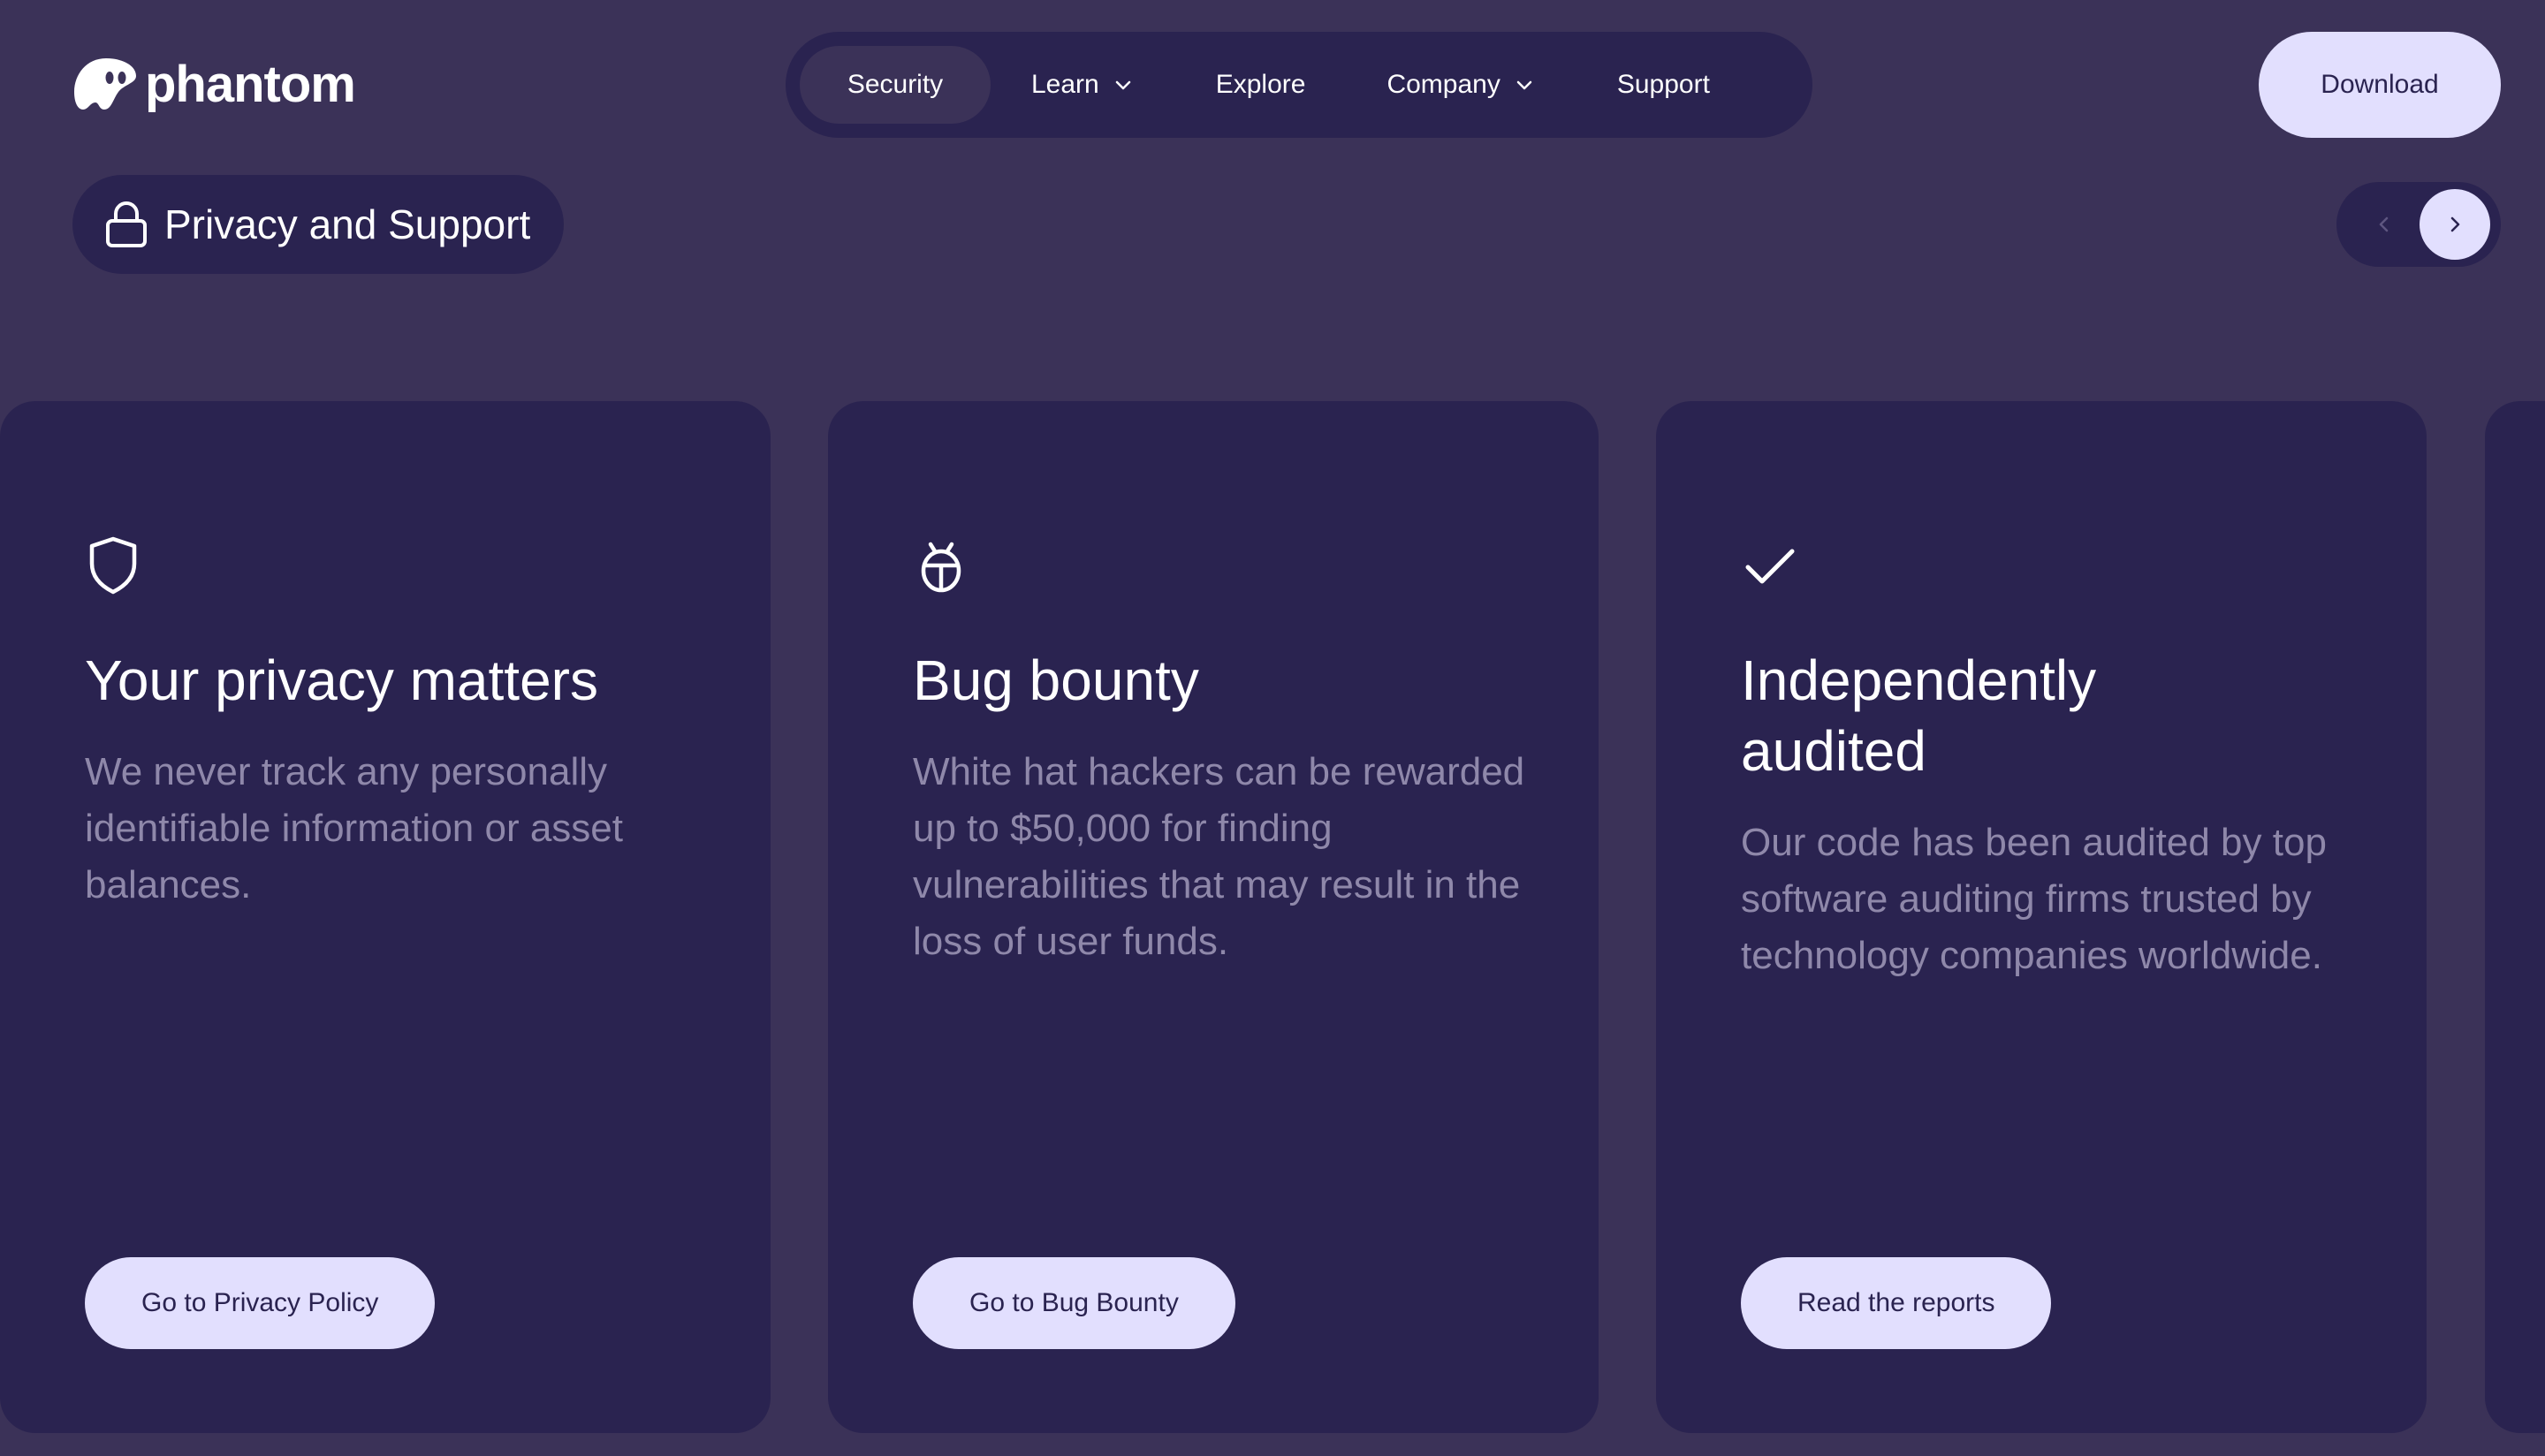 The width and height of the screenshot is (2545, 1456). I want to click on nav-item-label: Support, so click(1663, 84).